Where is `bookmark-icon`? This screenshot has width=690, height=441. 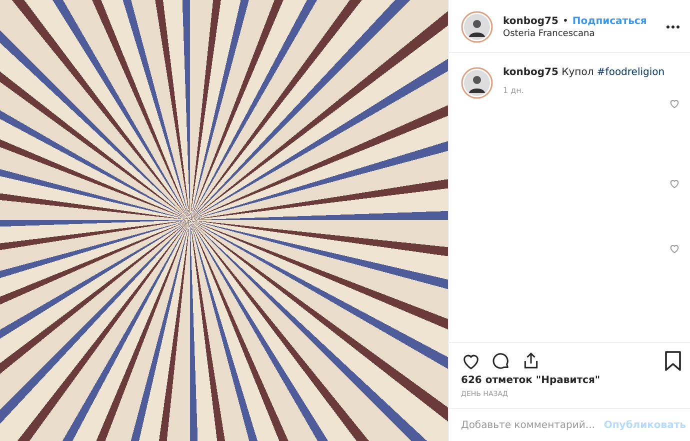 bookmark-icon is located at coordinates (673, 361).